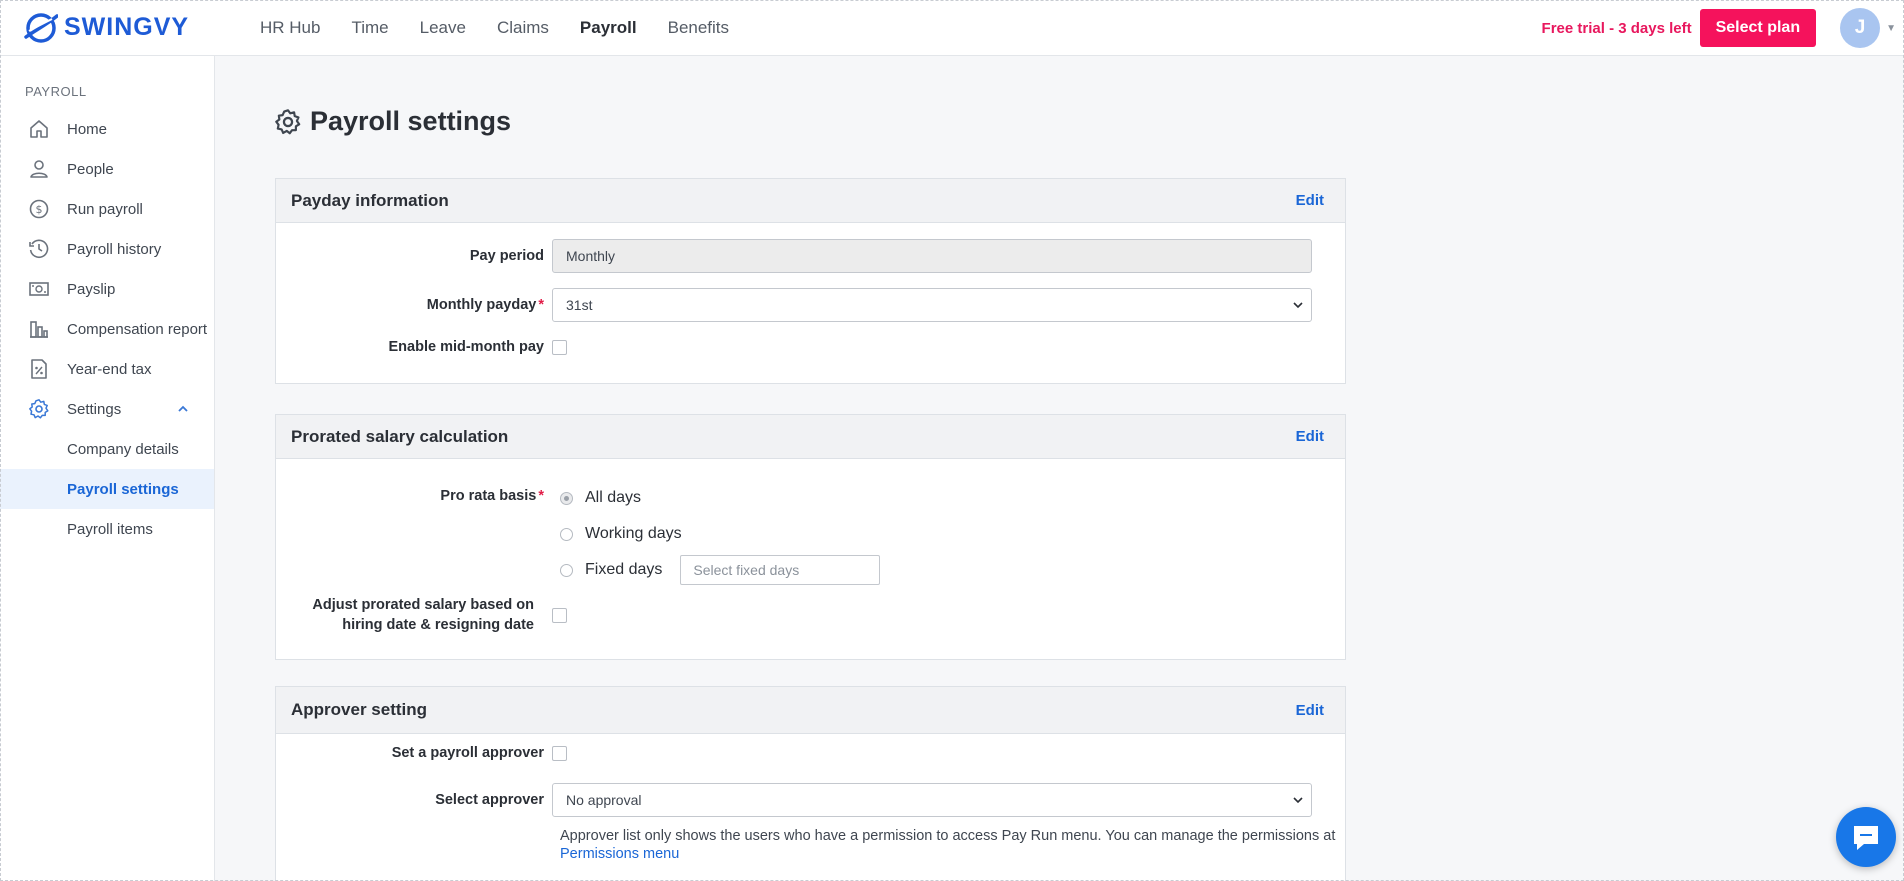 The width and height of the screenshot is (1904, 881). I want to click on pro-rata-basis-row: Pro rata basis *, so click(810, 496).